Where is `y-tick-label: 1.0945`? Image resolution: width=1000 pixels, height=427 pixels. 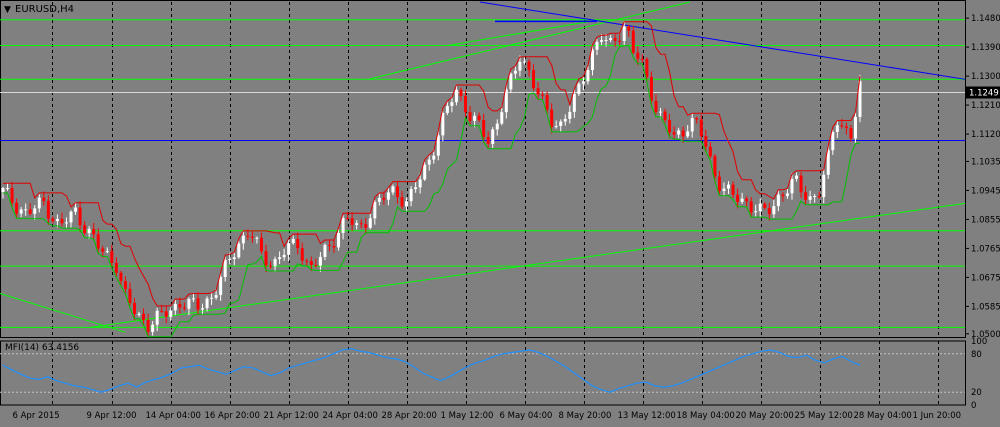 y-tick-label: 1.0945 is located at coordinates (985, 191).